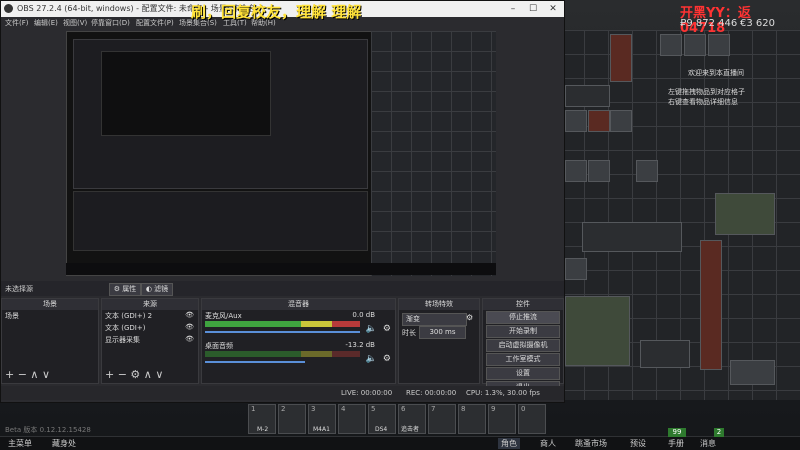 Image resolution: width=800 pixels, height=450 pixels. I want to click on menu-profile: 配置文件(P), so click(155, 23).